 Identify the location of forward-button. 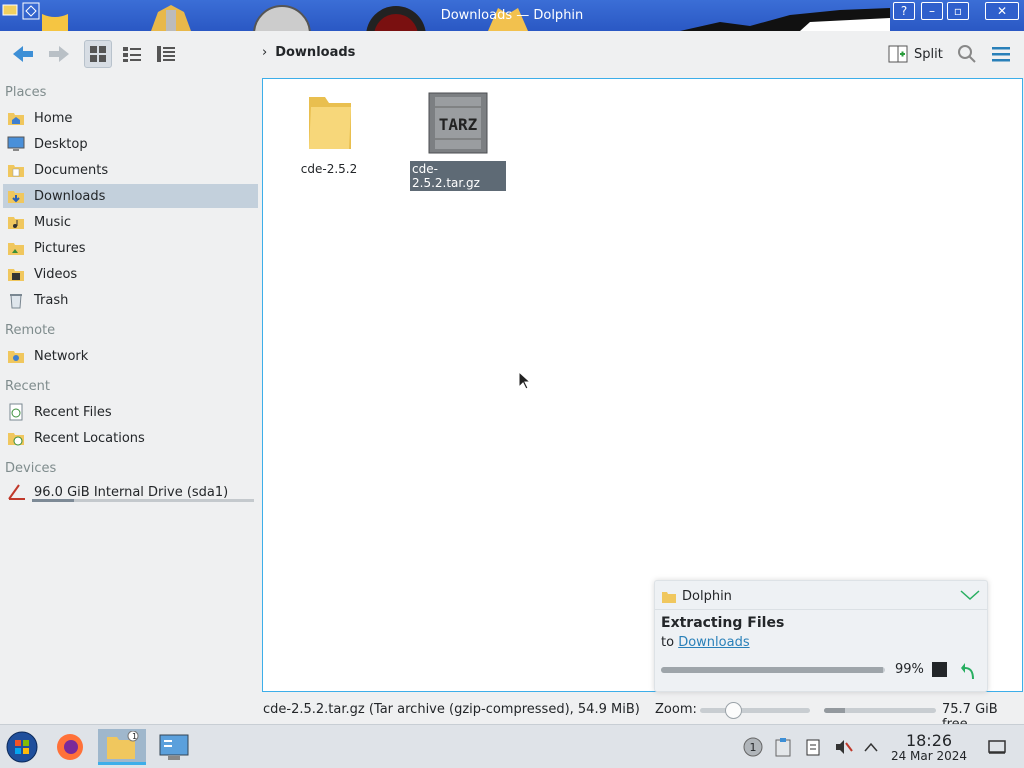
(58, 54).